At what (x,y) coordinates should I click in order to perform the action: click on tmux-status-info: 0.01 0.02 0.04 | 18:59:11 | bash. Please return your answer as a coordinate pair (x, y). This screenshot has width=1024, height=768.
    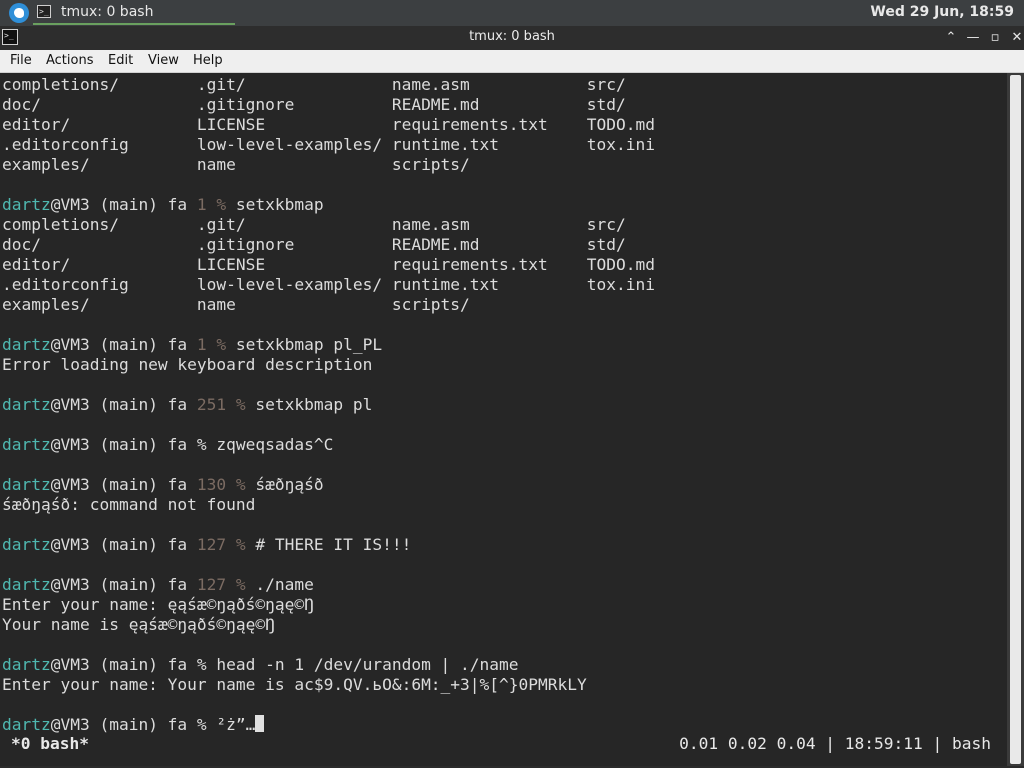
    Looking at the image, I should click on (835, 743).